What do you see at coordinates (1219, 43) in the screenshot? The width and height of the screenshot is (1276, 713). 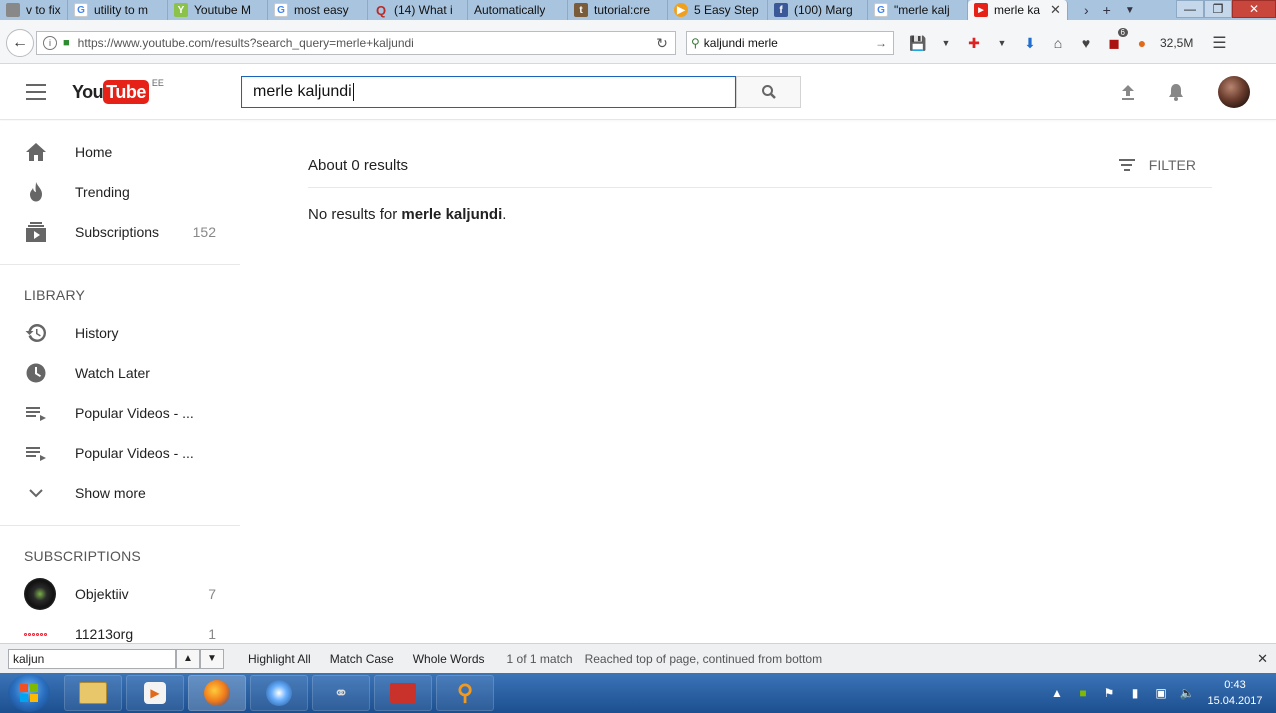 I see `menu-icon: ☰` at bounding box center [1219, 43].